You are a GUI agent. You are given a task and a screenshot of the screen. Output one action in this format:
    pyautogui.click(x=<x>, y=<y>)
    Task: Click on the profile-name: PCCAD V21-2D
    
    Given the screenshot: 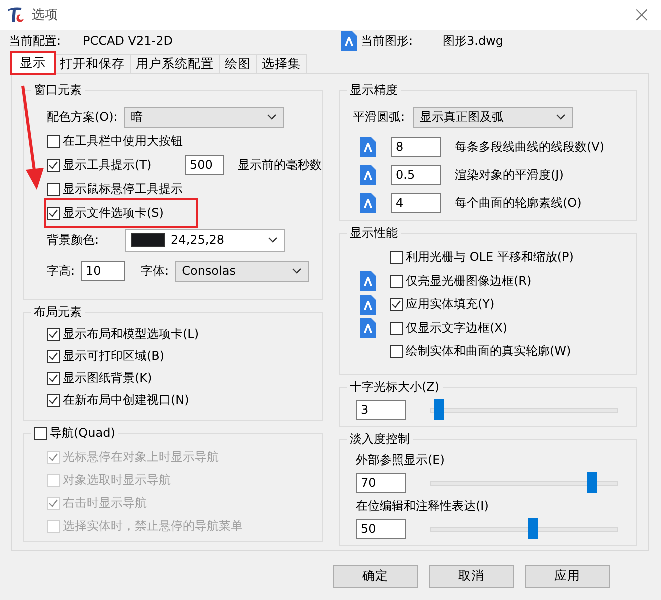 What is the action you would take?
    pyautogui.click(x=128, y=41)
    